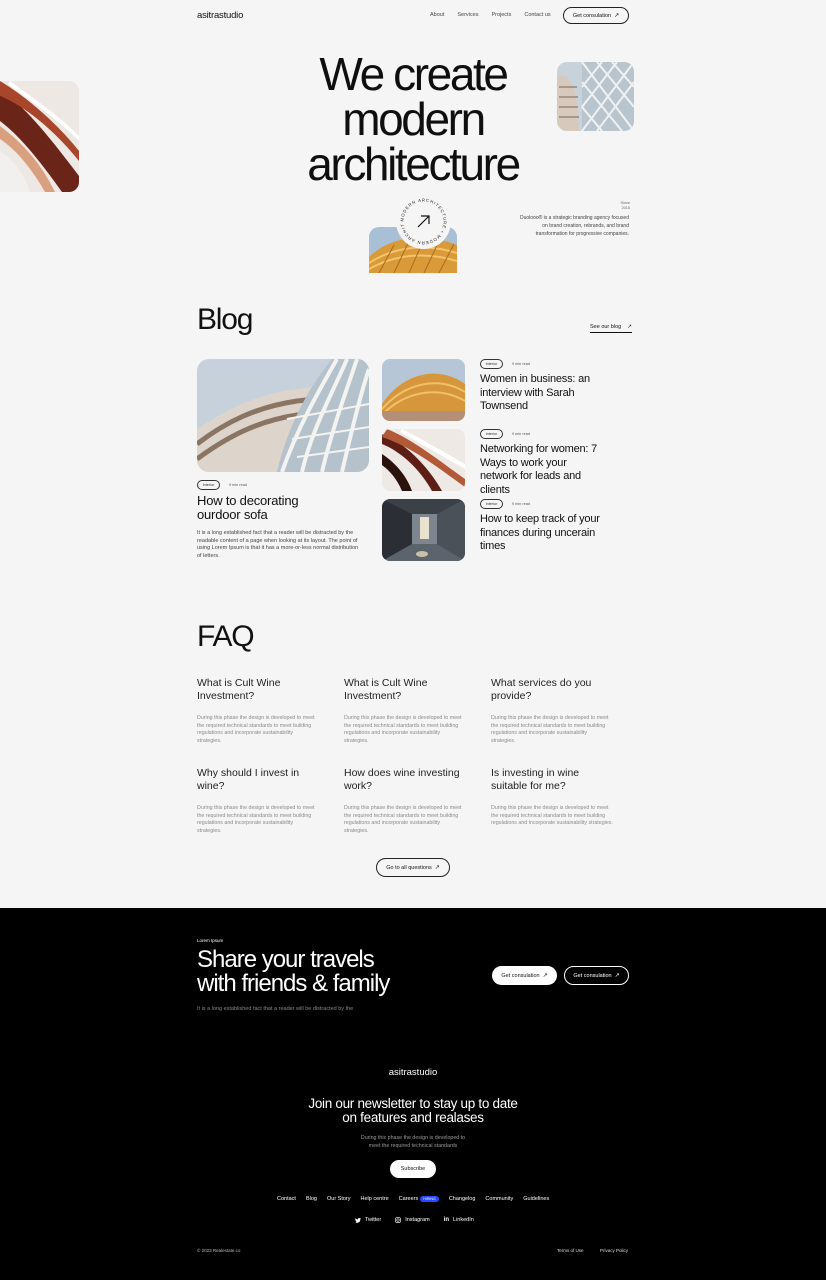 This screenshot has height=1280, width=826. I want to click on terms-link: Terms of Use, so click(570, 1250).